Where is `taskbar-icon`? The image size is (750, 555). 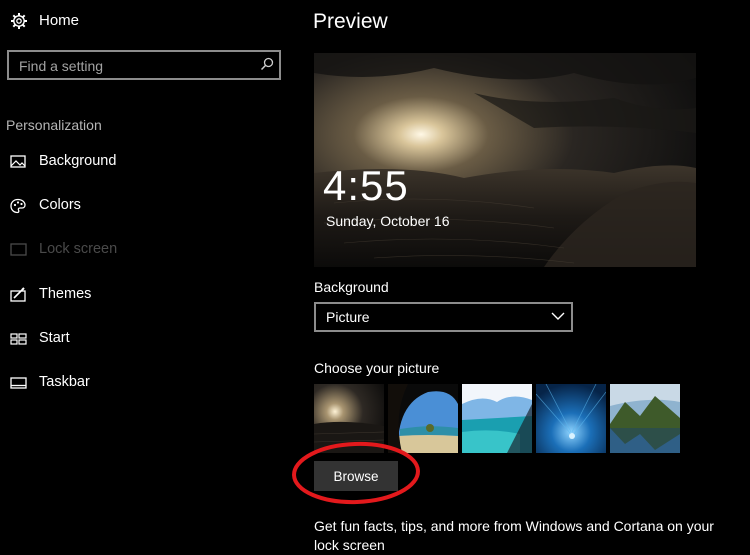
taskbar-icon is located at coordinates (19, 383).